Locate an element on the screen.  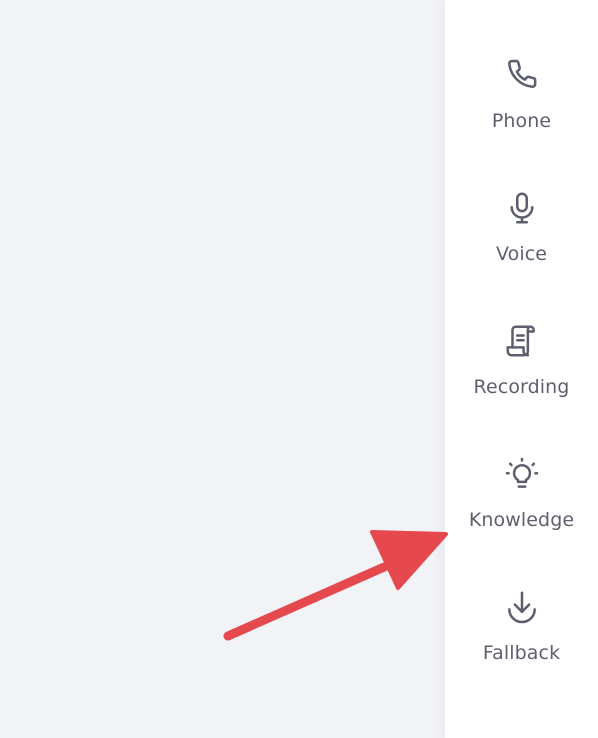
sidebar-item-label: Voice is located at coordinates (521, 254).